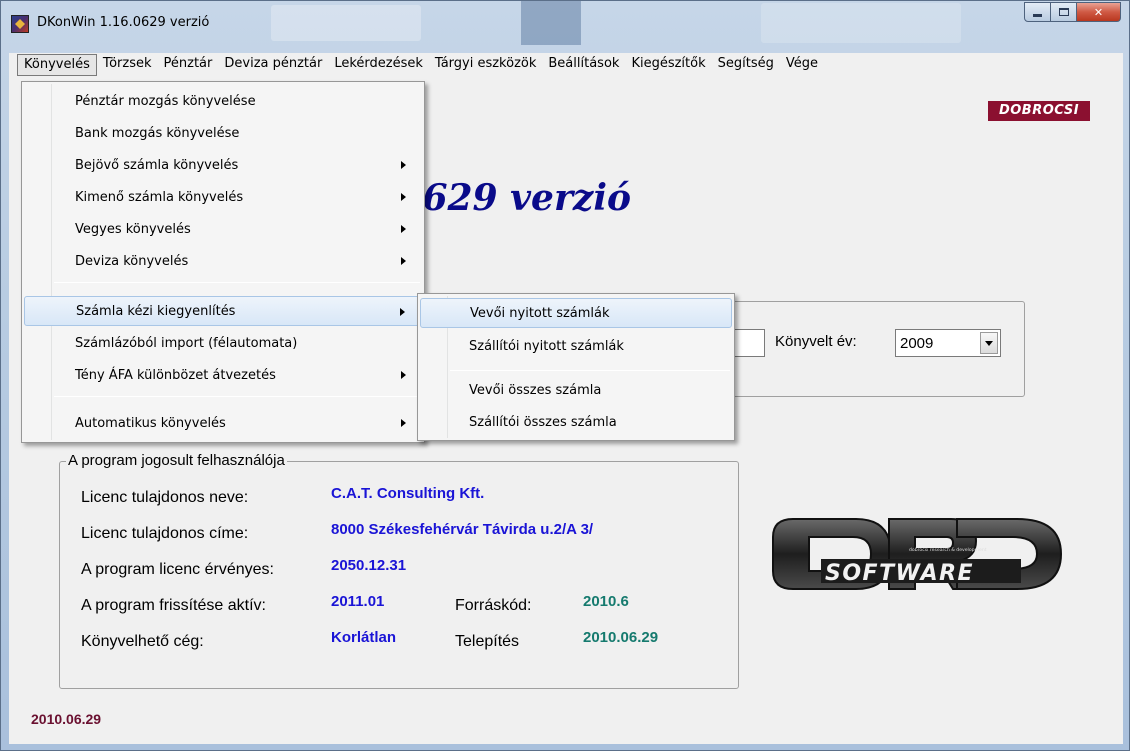 Image resolution: width=1130 pixels, height=751 pixels. Describe the element at coordinates (462, 529) in the screenshot. I see `owner-address-value: 8000 Székesfehérvár Távirda u.2/A 3/` at that location.